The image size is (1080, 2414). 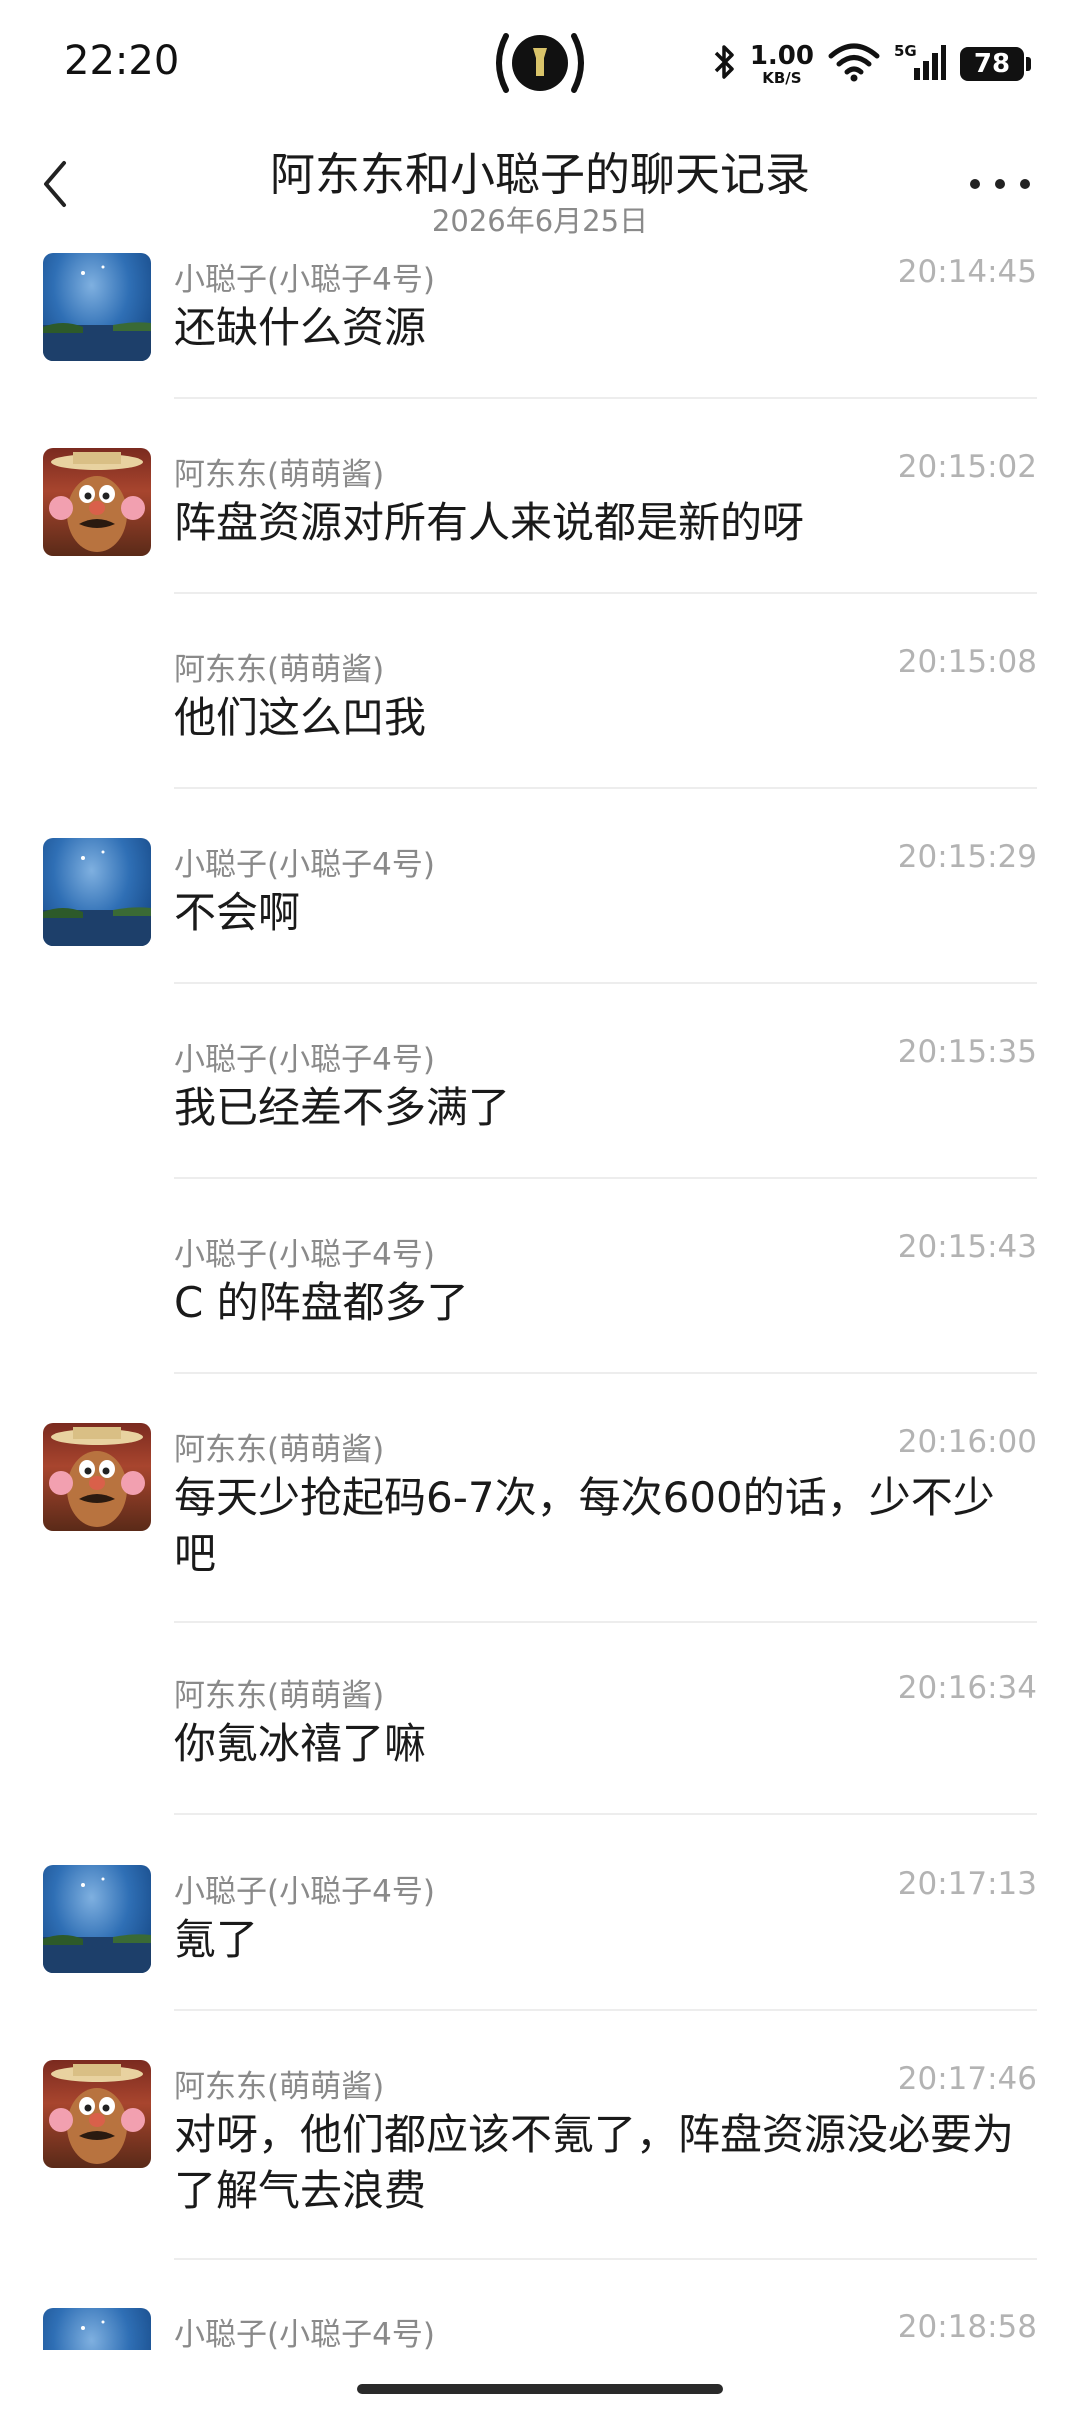 What do you see at coordinates (905, 51) in the screenshot?
I see `svg-text: 5G` at bounding box center [905, 51].